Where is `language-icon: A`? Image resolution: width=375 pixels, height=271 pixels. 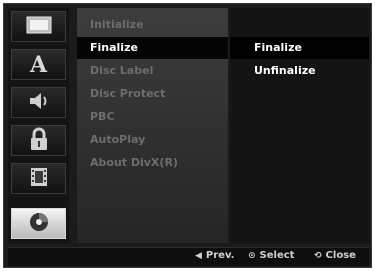
language-icon: A is located at coordinates (38, 64).